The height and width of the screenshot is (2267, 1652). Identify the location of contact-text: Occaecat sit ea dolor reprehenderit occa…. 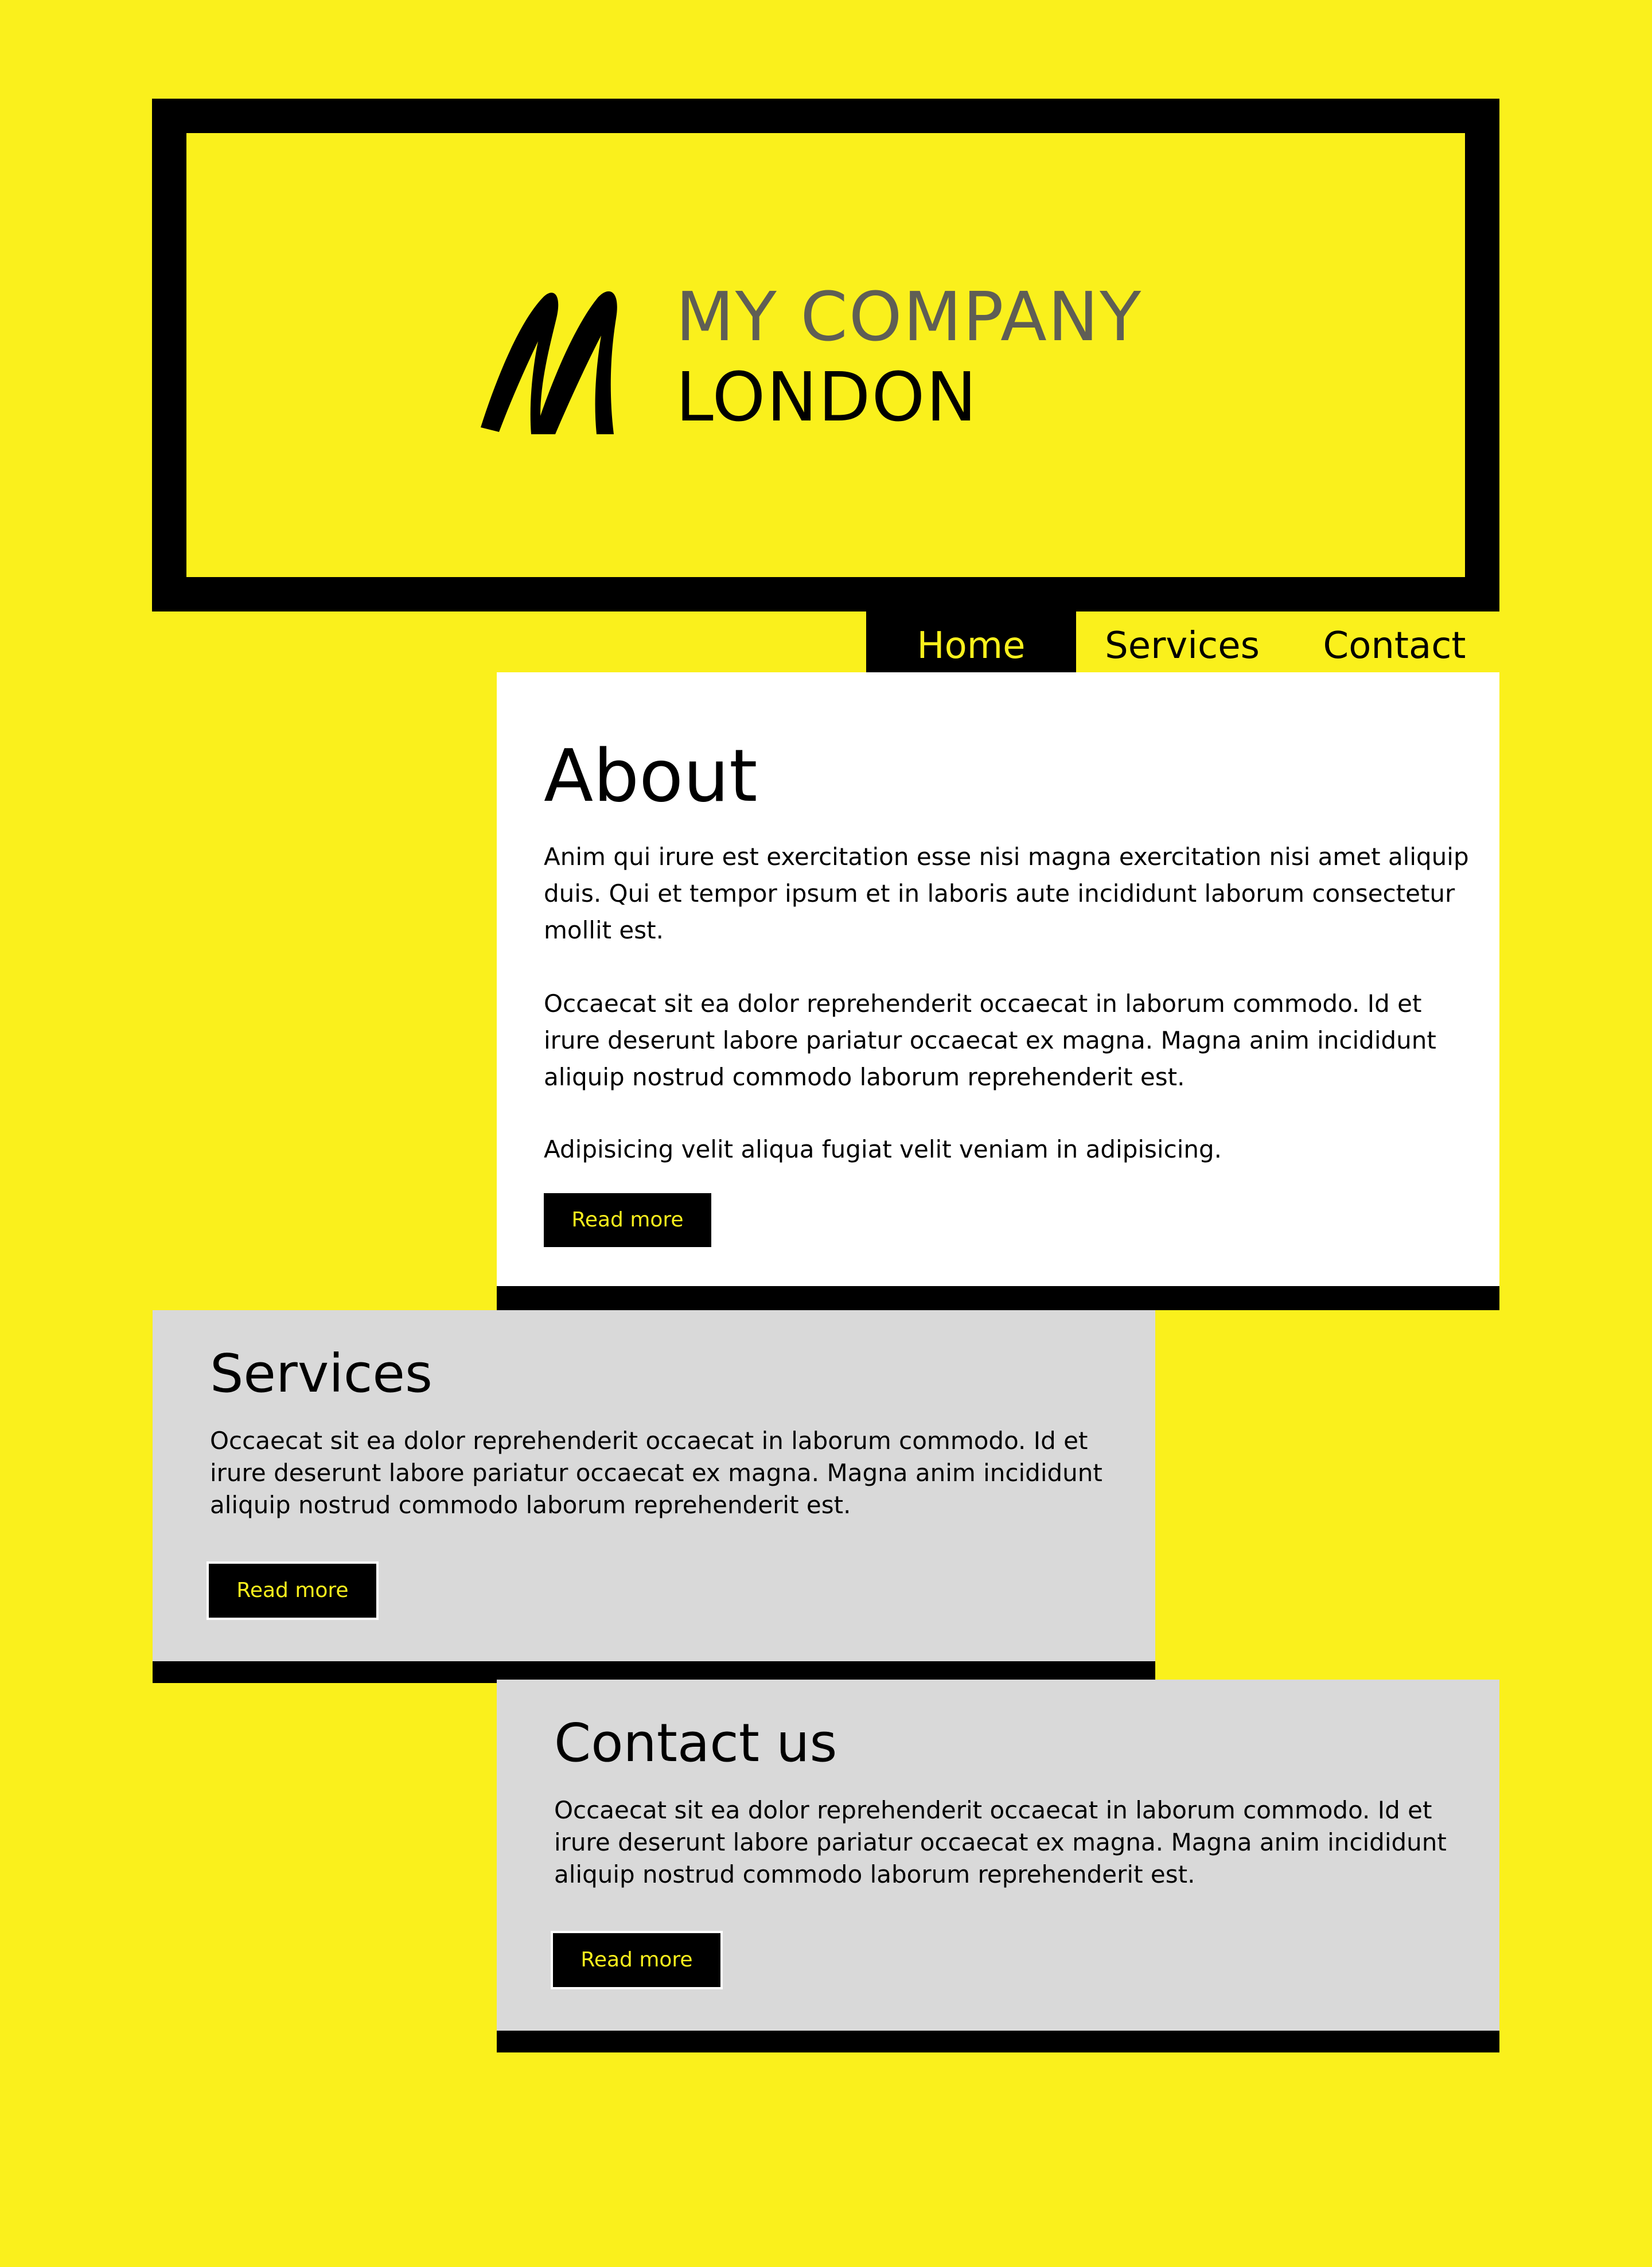
(1000, 1842).